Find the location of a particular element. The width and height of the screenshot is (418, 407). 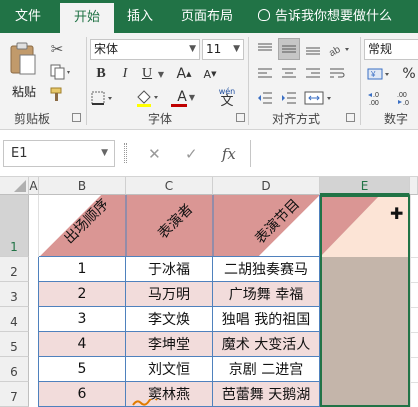

cell-d5: 魔术 大变活人 is located at coordinates (266, 344).